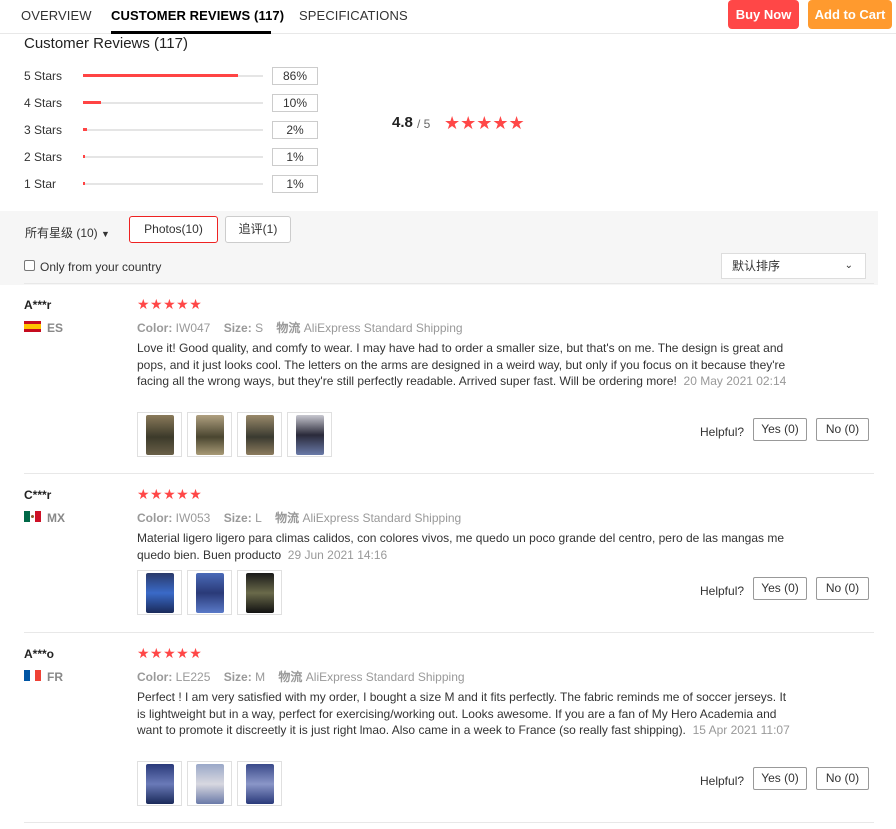  Describe the element at coordinates (756, 266) in the screenshot. I see `sort-select-value: 默认排序` at that location.